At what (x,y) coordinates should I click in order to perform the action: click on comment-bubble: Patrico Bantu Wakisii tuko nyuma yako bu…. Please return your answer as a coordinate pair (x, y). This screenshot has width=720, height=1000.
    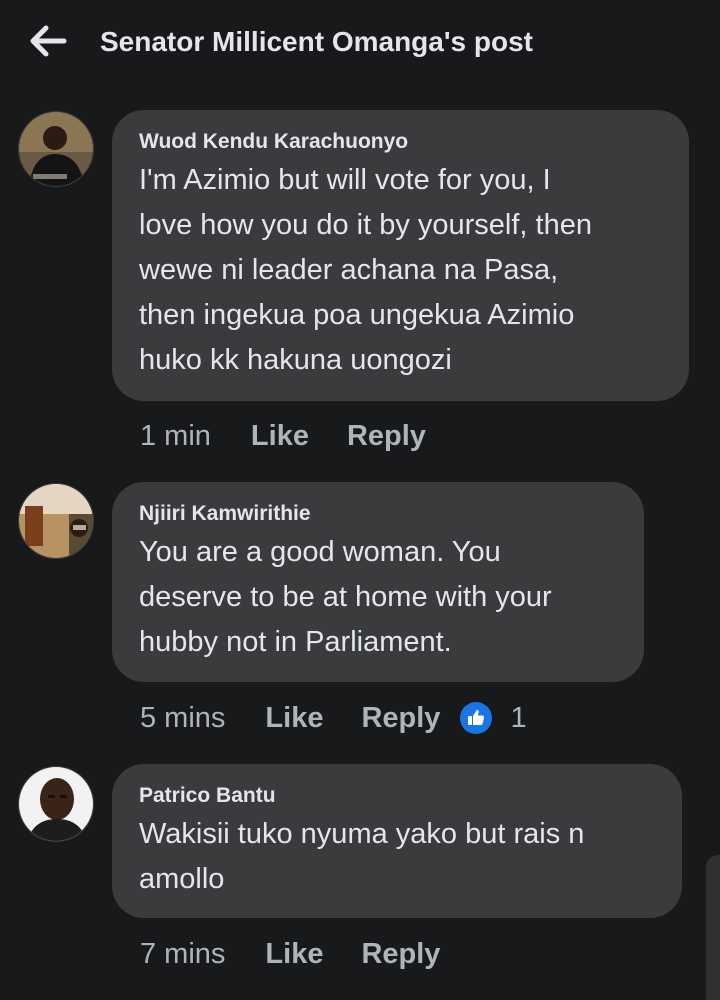
    Looking at the image, I should click on (397, 841).